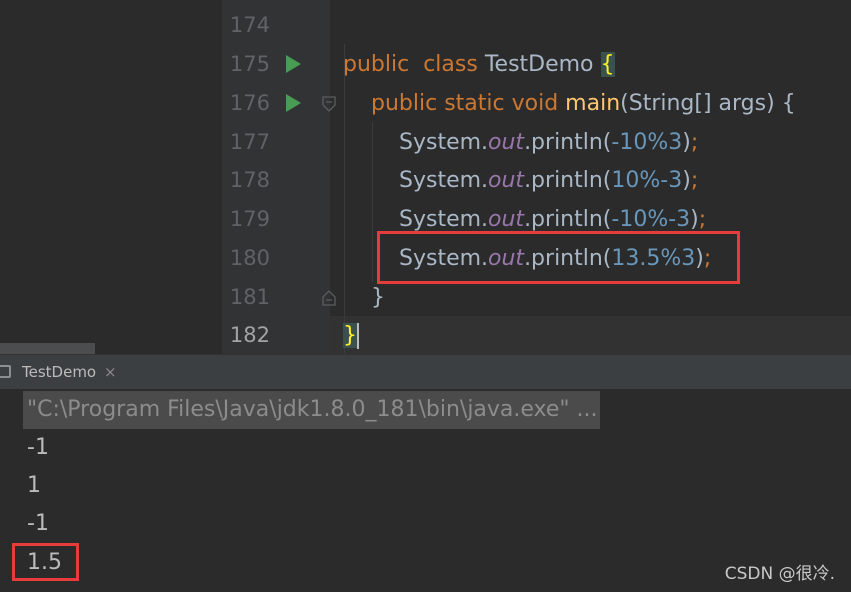 The width and height of the screenshot is (851, 592). Describe the element at coordinates (249, 335) in the screenshot. I see `line-number-current: 182` at that location.